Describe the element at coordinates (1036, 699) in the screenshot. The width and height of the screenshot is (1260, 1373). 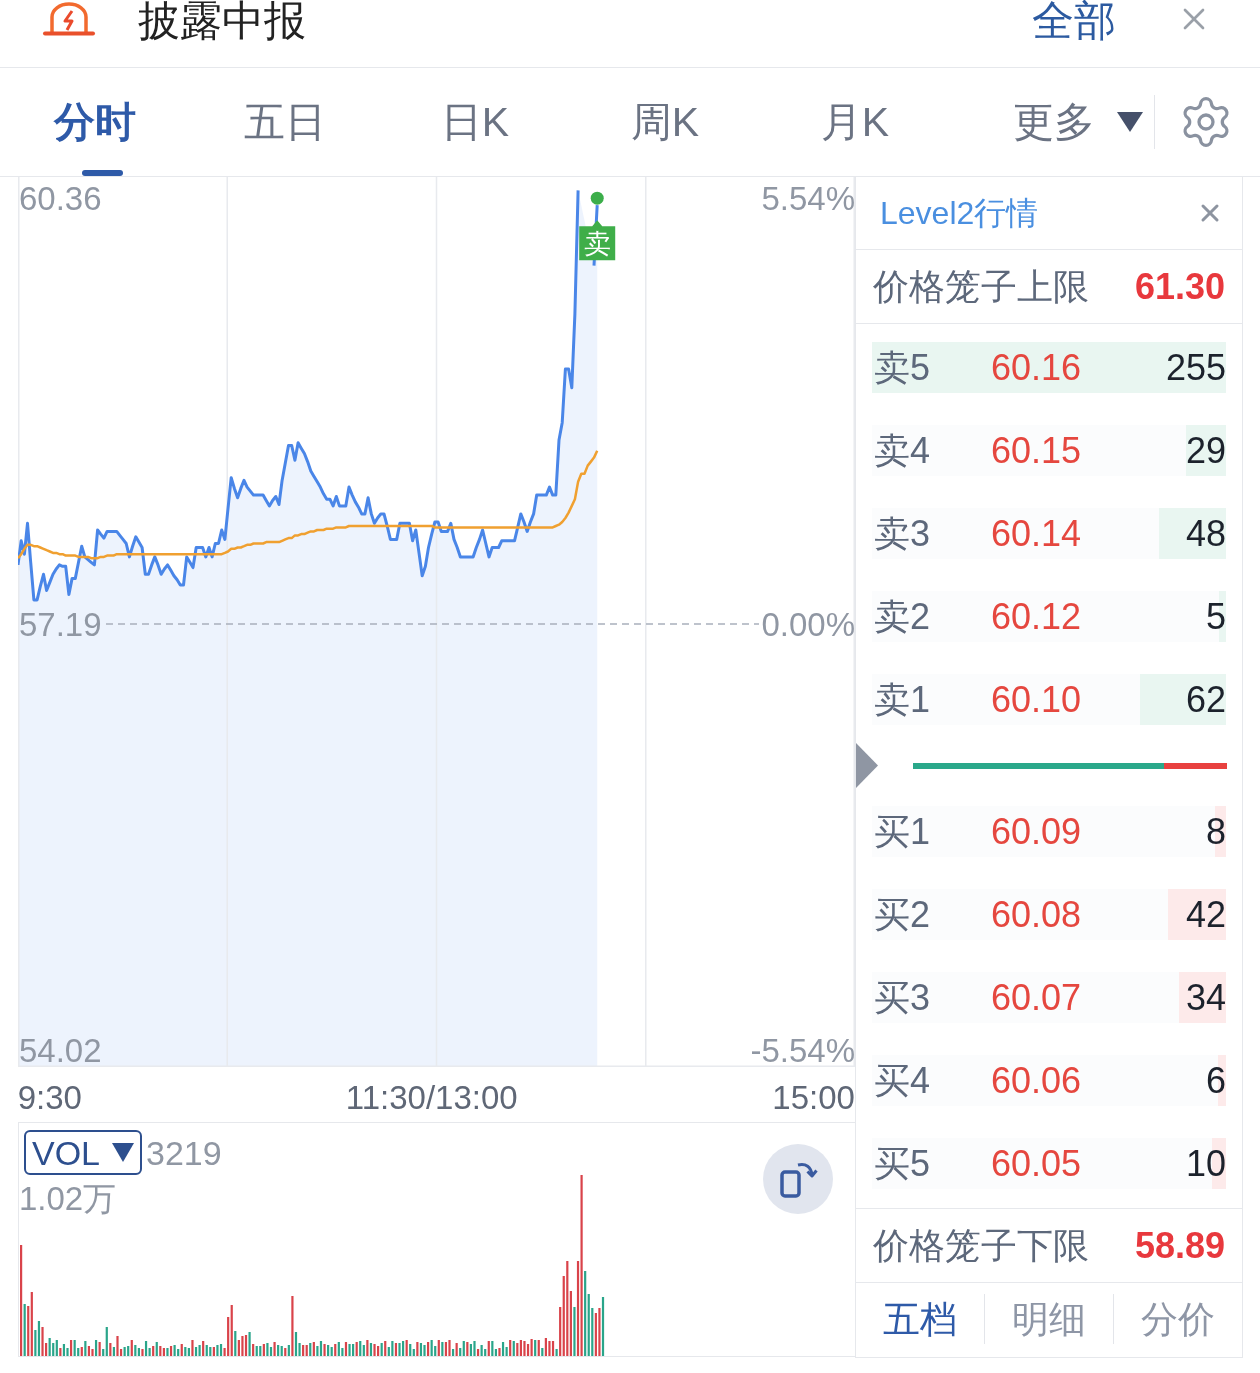
I see `order-price: 60.10` at that location.